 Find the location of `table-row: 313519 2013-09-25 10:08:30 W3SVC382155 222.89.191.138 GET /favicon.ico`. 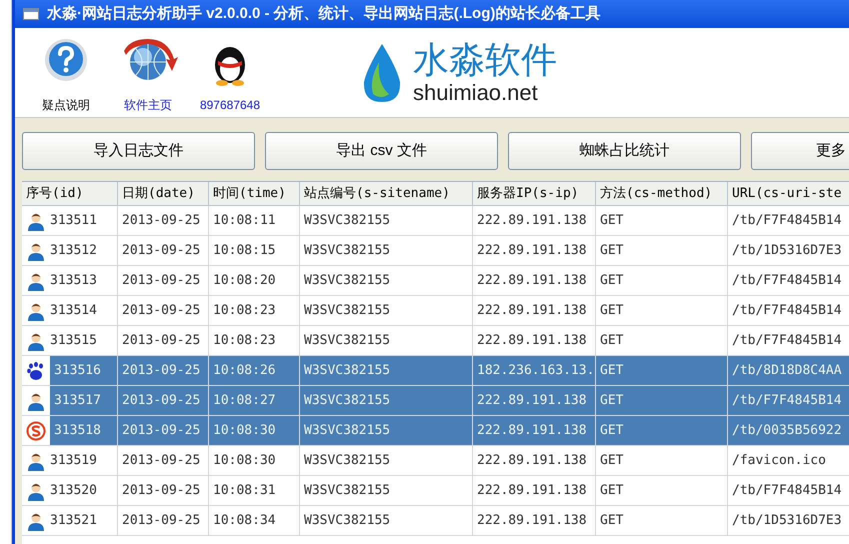

table-row: 313519 2013-09-25 10:08:30 W3SVC382155 222.89.191.138 GET /favicon.ico is located at coordinates (435, 461).